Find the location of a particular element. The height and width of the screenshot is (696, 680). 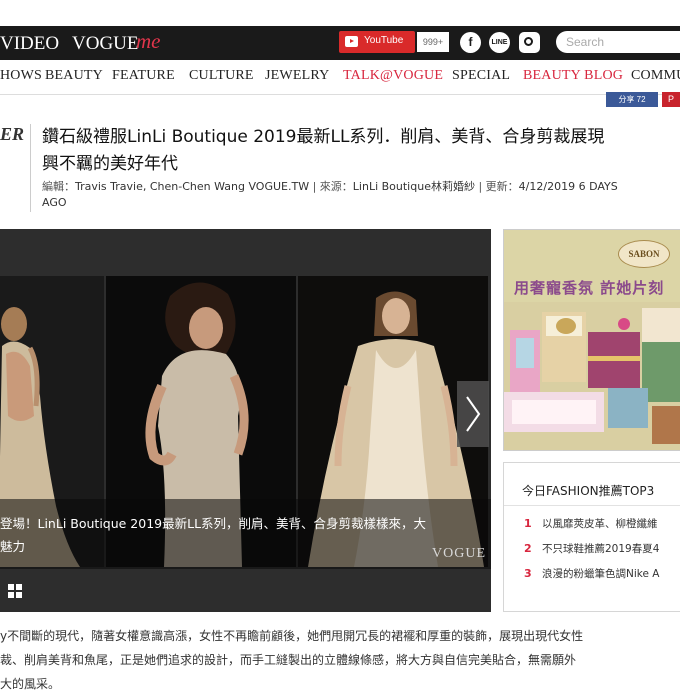

nav-item-shows: HOWS is located at coordinates (21, 76).